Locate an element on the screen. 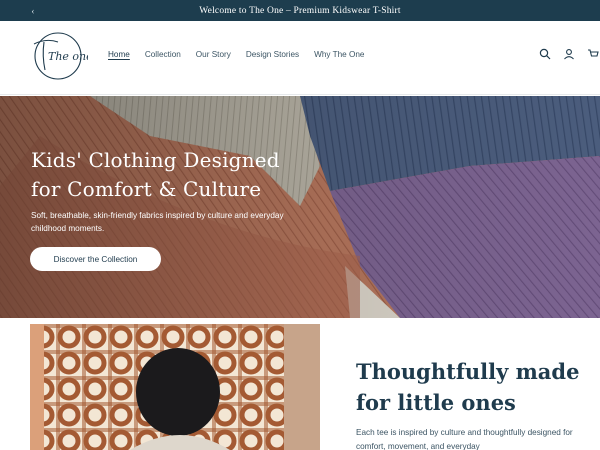 The width and height of the screenshot is (600, 450). chevron-left-icon: ‹ is located at coordinates (33, 10).